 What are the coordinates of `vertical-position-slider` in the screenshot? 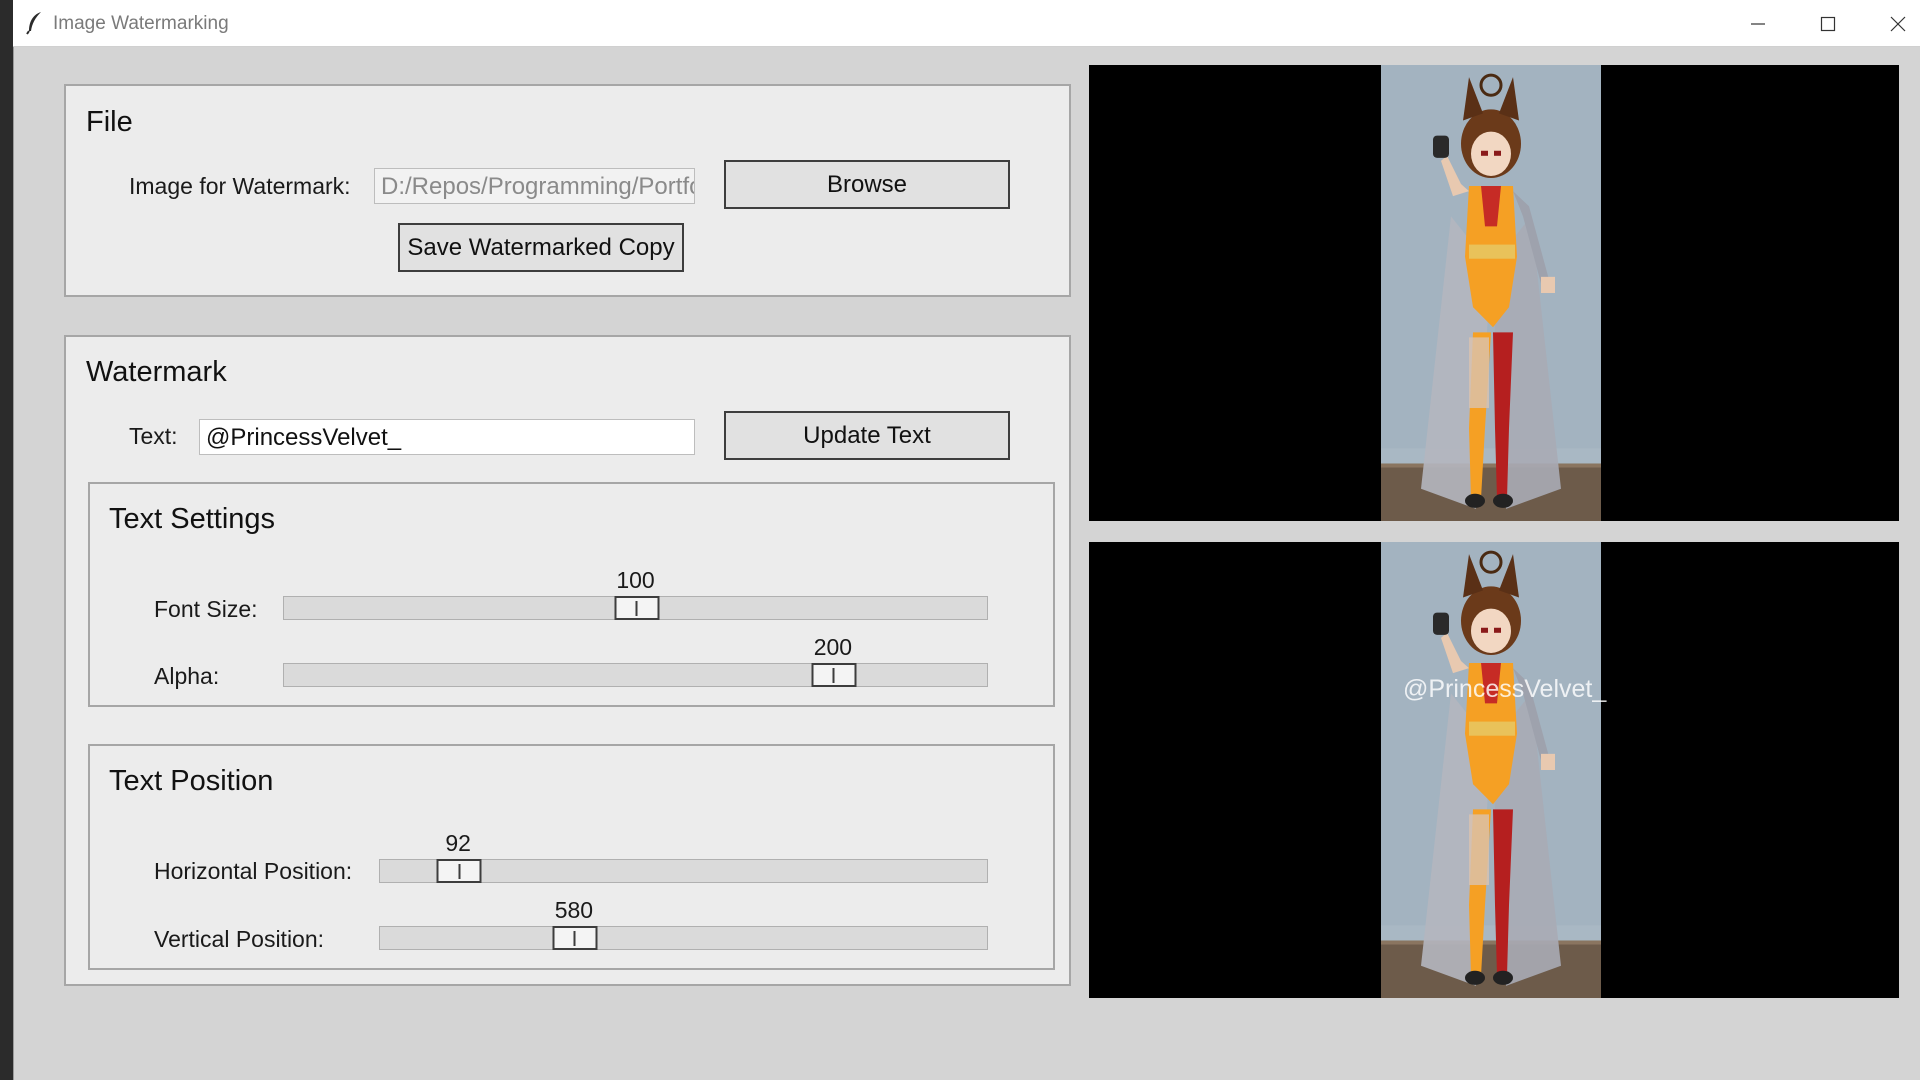 It's located at (683, 938).